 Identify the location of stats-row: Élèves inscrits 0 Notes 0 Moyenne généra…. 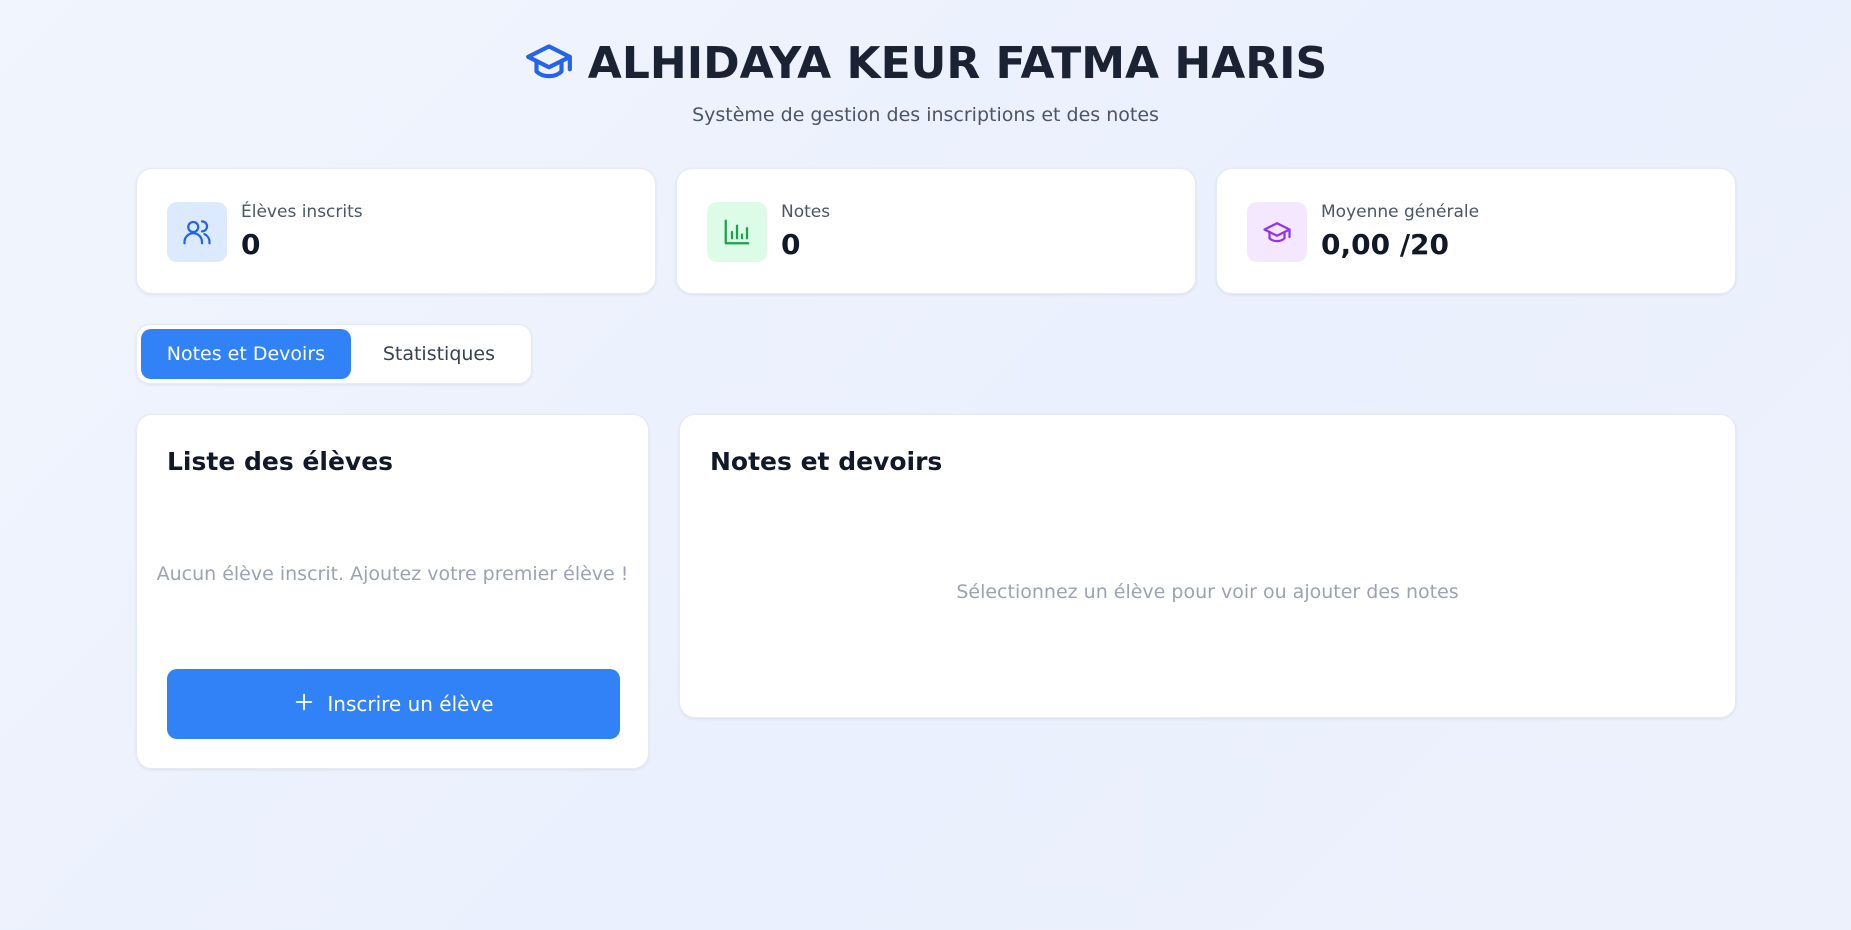
(936, 231).